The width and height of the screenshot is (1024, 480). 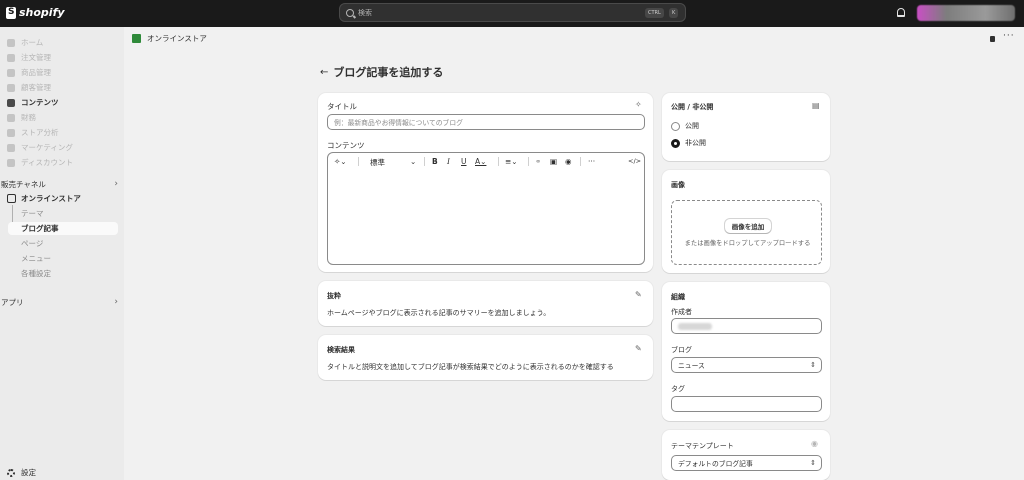 What do you see at coordinates (342, 106) in the screenshot?
I see `title-label: タイトル` at bounding box center [342, 106].